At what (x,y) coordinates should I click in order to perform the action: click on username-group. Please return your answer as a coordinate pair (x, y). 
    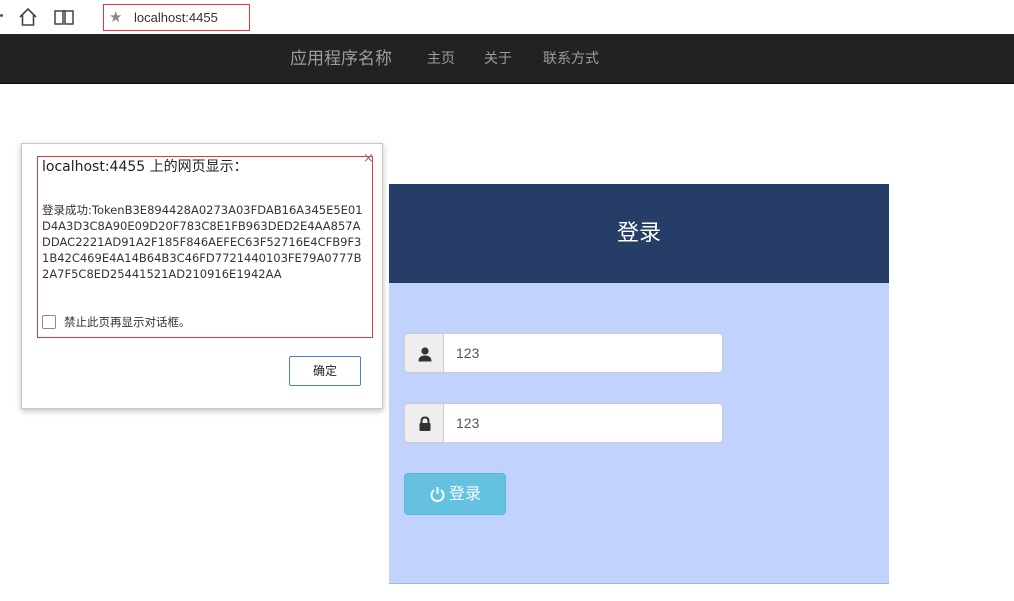
    Looking at the image, I should click on (563, 353).